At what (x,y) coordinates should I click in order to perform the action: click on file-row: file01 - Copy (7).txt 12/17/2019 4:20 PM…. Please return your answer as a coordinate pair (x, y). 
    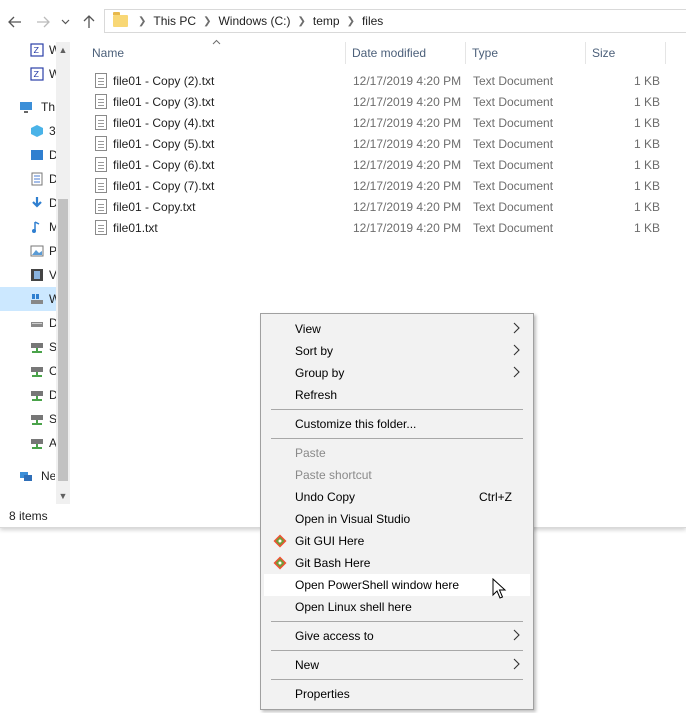
    Looking at the image, I should click on (378, 186).